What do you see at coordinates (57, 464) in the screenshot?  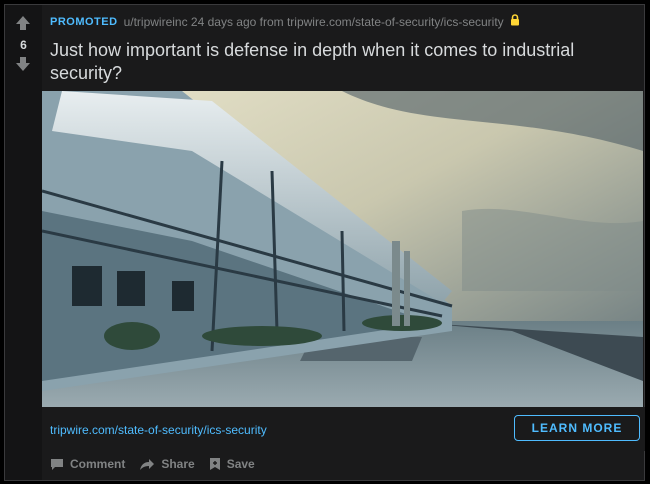 I see `comment-icon` at bounding box center [57, 464].